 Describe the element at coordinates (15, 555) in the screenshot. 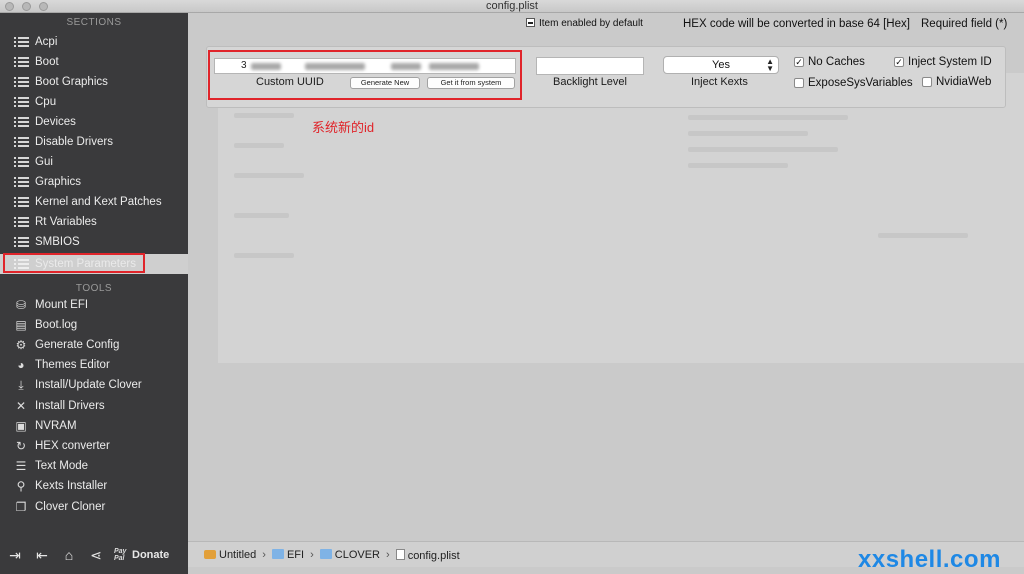

I see `import-icon: ⇥` at that location.